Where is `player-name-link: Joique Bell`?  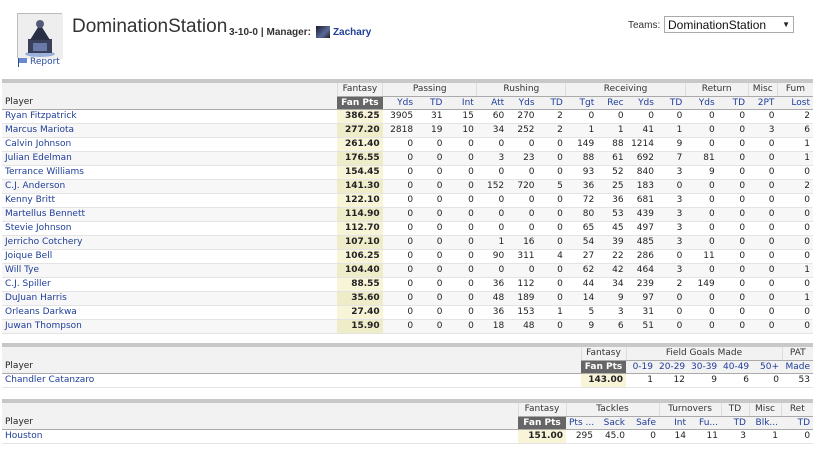 player-name-link: Joique Bell is located at coordinates (170, 256).